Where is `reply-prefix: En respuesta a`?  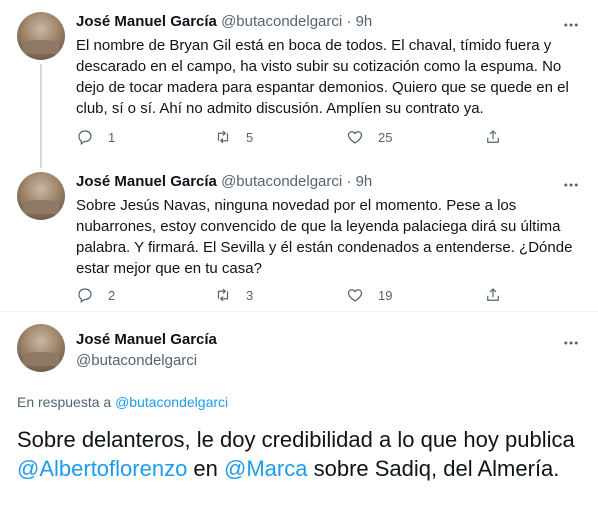
reply-prefix: En respuesta a is located at coordinates (64, 402).